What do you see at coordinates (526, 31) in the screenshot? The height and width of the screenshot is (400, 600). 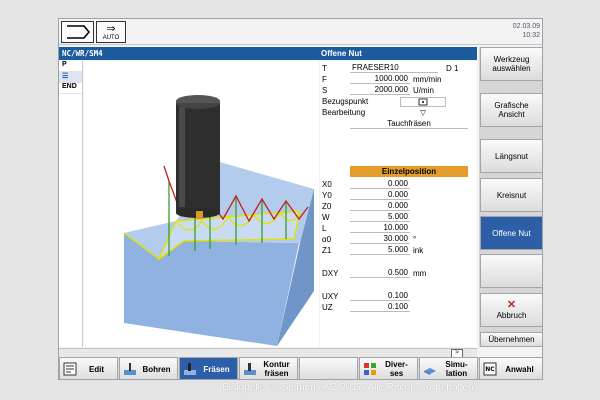 I see `datetime: 02.03.09 10:32` at bounding box center [526, 31].